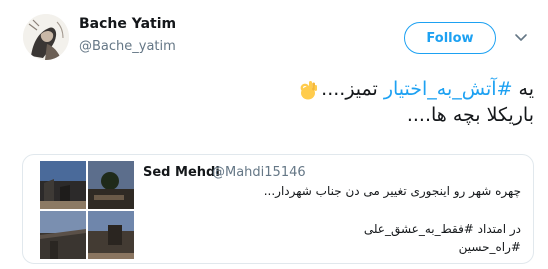 Image resolution: width=548 pixels, height=269 pixels. I want to click on avatar, so click(46, 37).